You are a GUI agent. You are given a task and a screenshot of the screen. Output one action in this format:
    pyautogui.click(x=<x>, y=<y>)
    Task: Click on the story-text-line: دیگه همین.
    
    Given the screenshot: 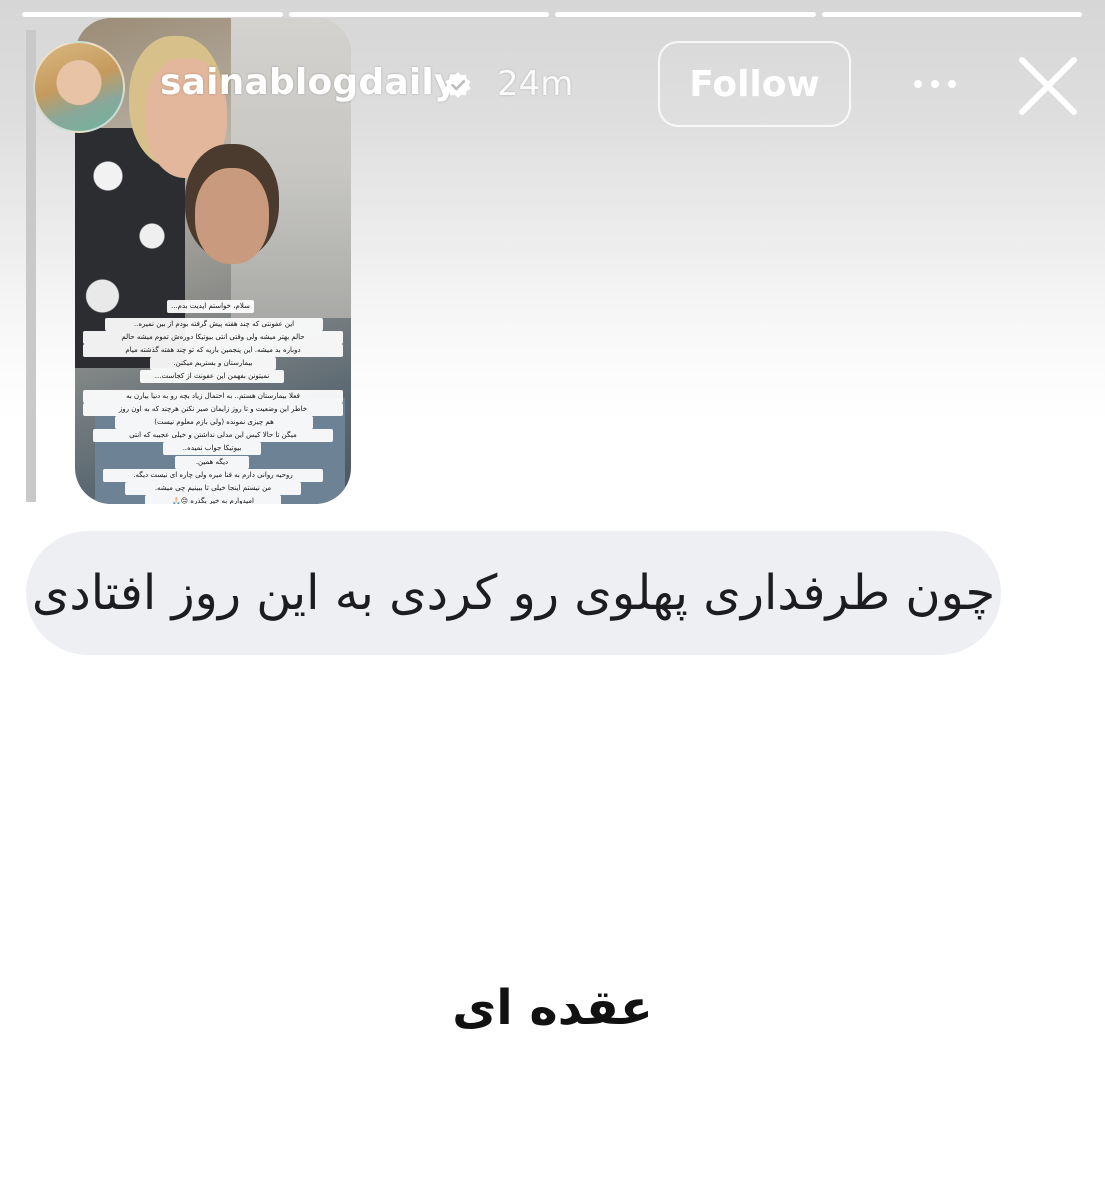 What is the action you would take?
    pyautogui.click(x=212, y=462)
    